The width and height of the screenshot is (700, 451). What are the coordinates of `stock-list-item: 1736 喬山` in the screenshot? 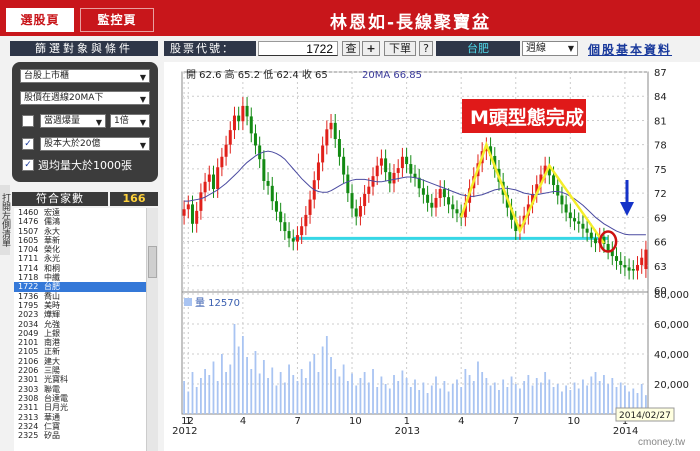 It's located at (80, 296).